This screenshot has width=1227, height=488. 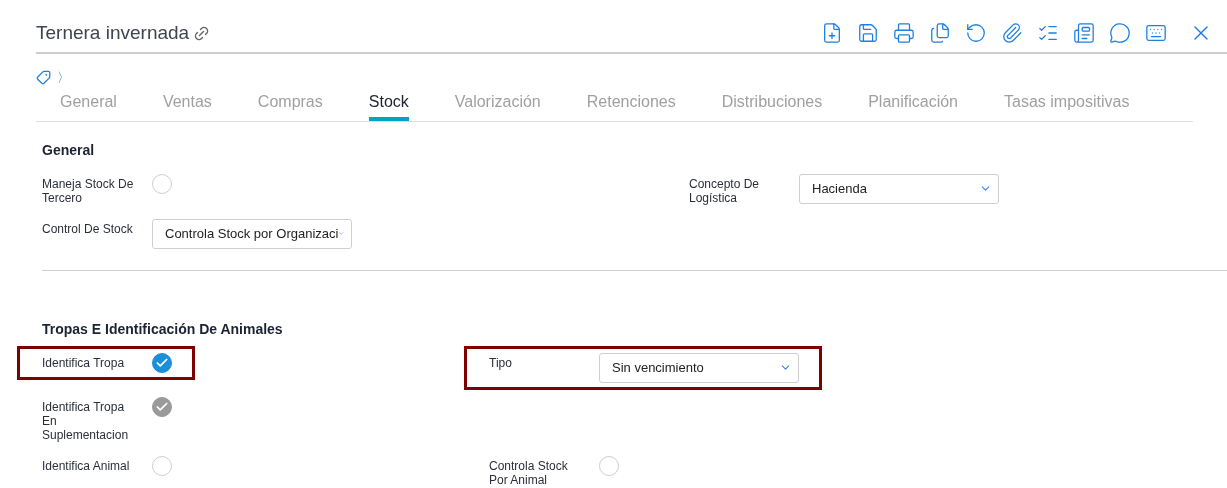 What do you see at coordinates (976, 33) in the screenshot?
I see `history-icon` at bounding box center [976, 33].